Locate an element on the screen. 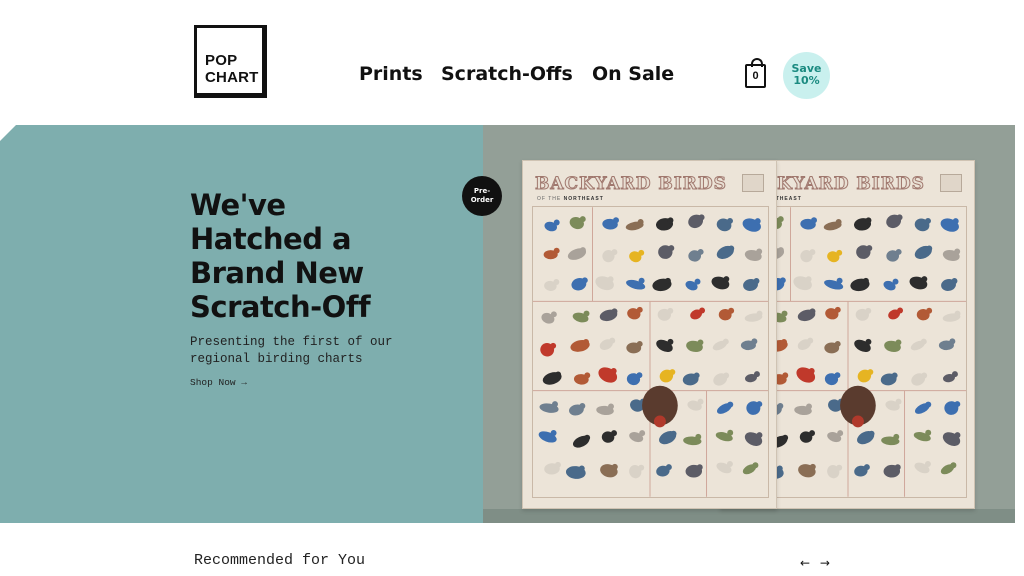  pre-order-badge: Pre- Order is located at coordinates (482, 196).